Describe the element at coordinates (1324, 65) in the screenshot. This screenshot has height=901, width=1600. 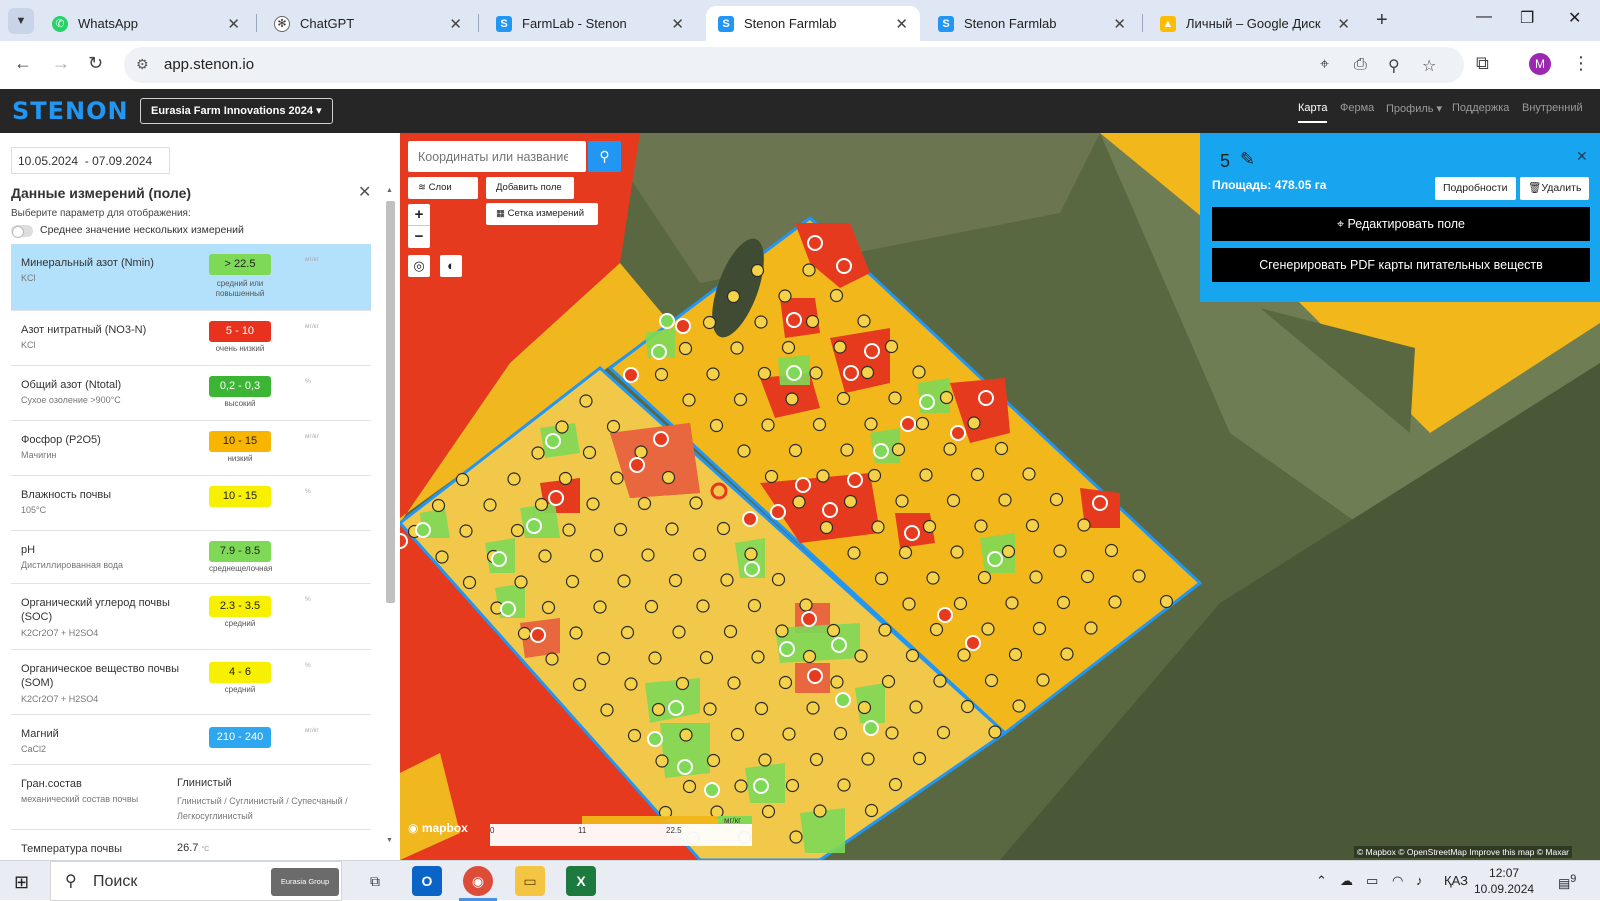
I see `location-pin-icon: ⌖` at that location.